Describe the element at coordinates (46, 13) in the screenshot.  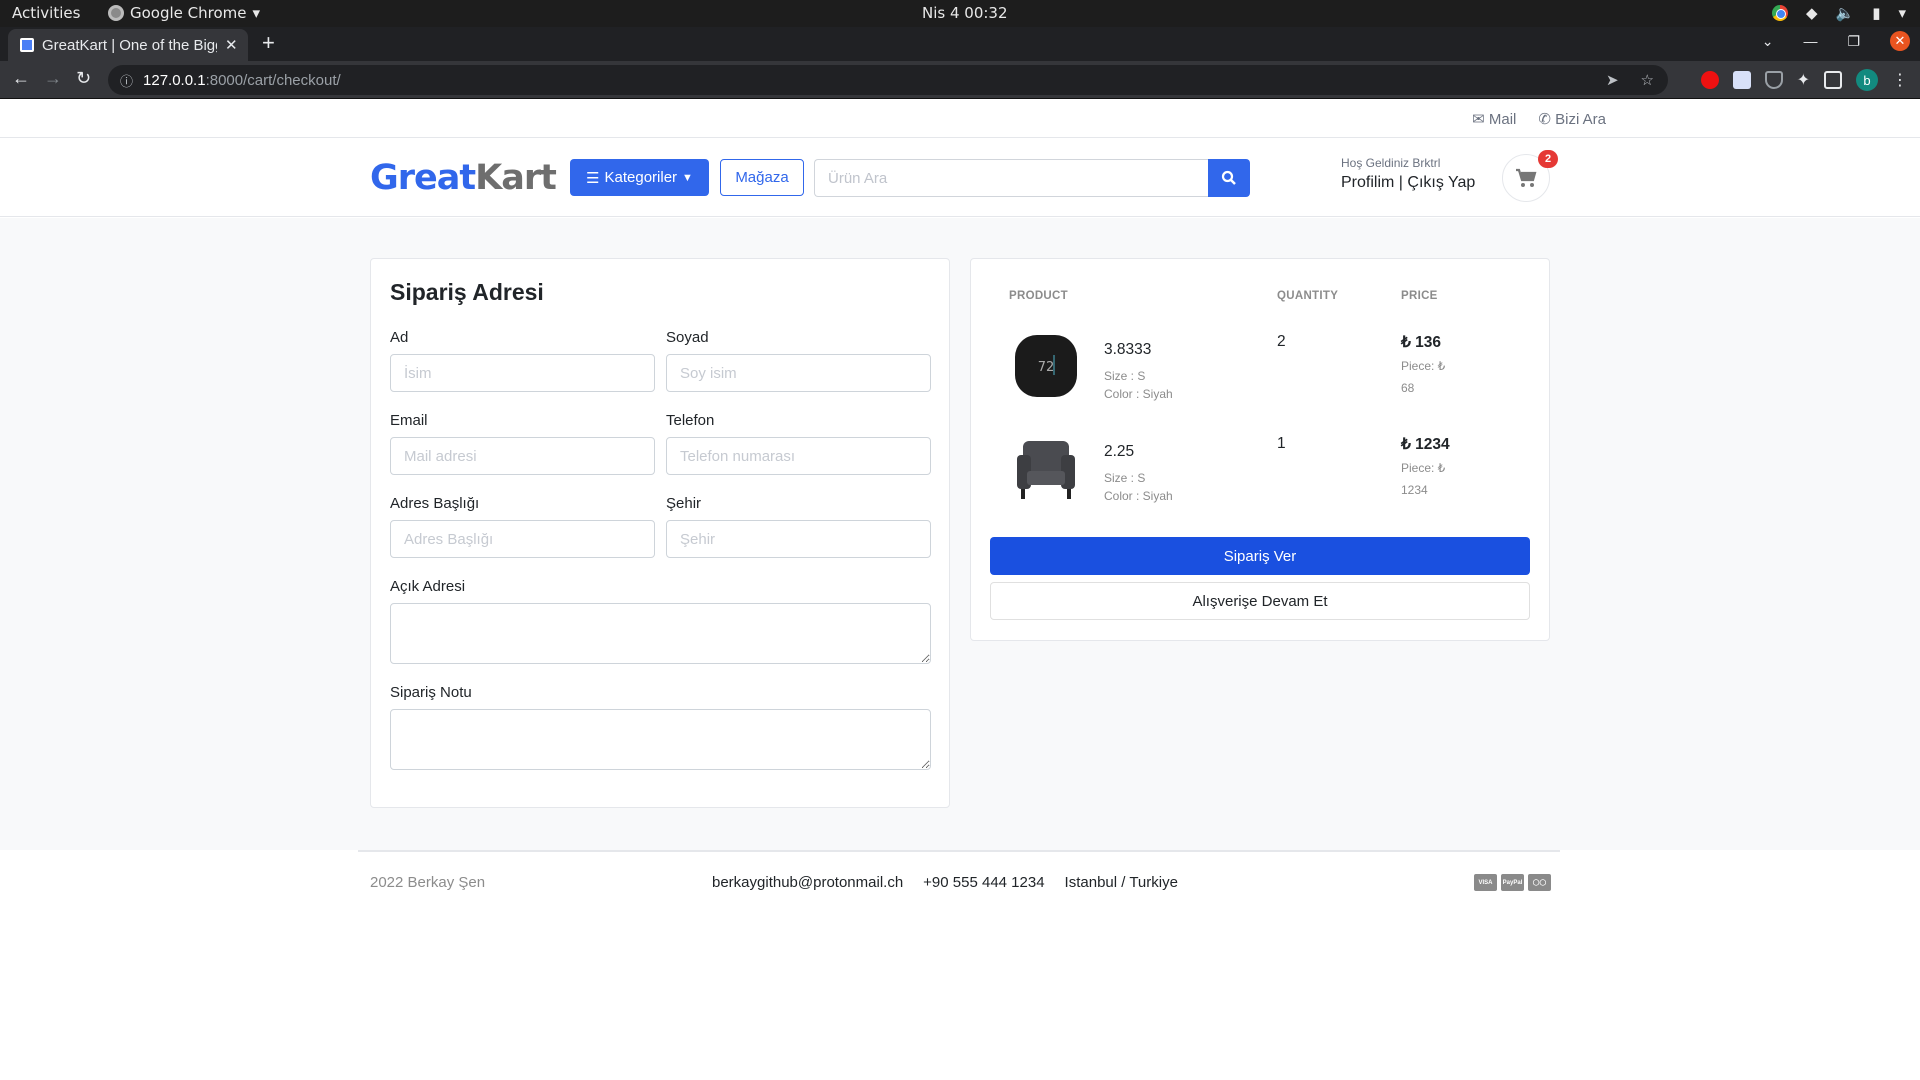
I see `activities-button: Activities` at that location.